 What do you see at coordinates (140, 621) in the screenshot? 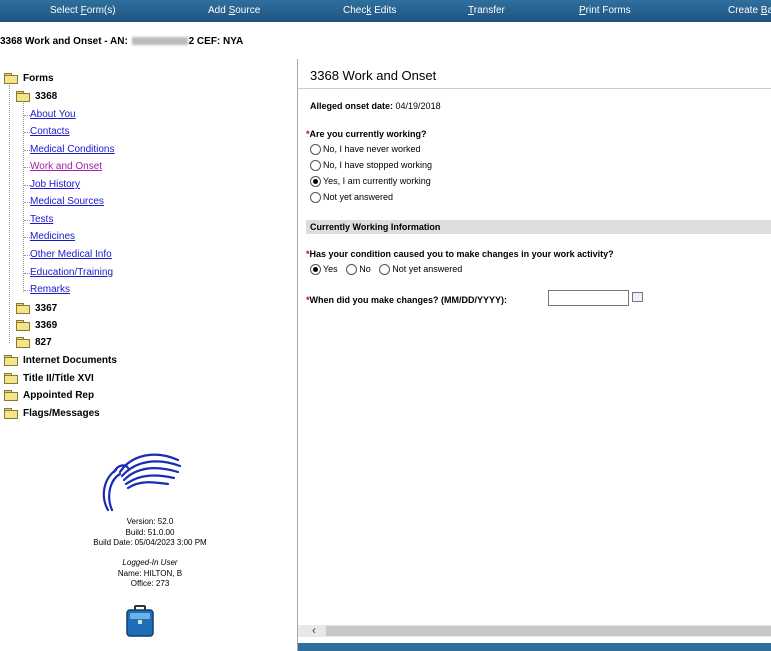
I see `briefcase-icon` at bounding box center [140, 621].